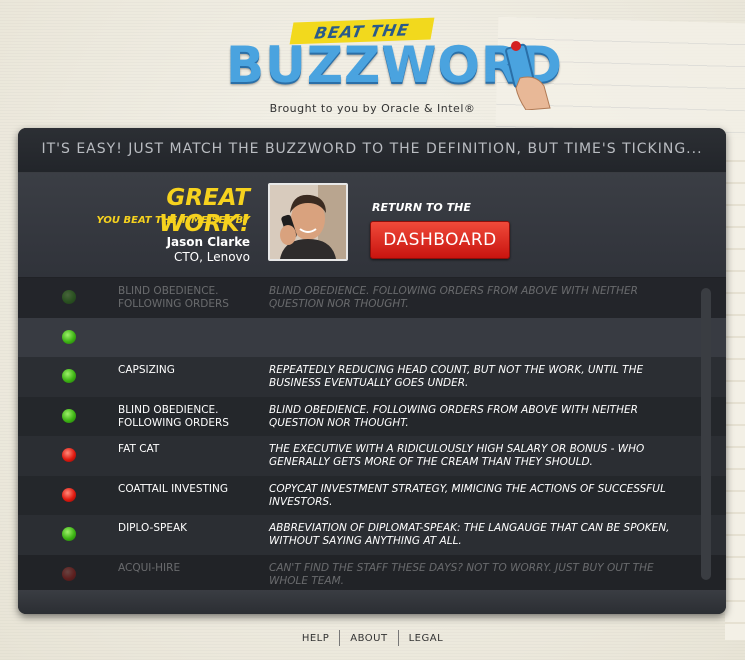 This screenshot has width=745, height=660. I want to click on about-link: ABOUT, so click(368, 638).